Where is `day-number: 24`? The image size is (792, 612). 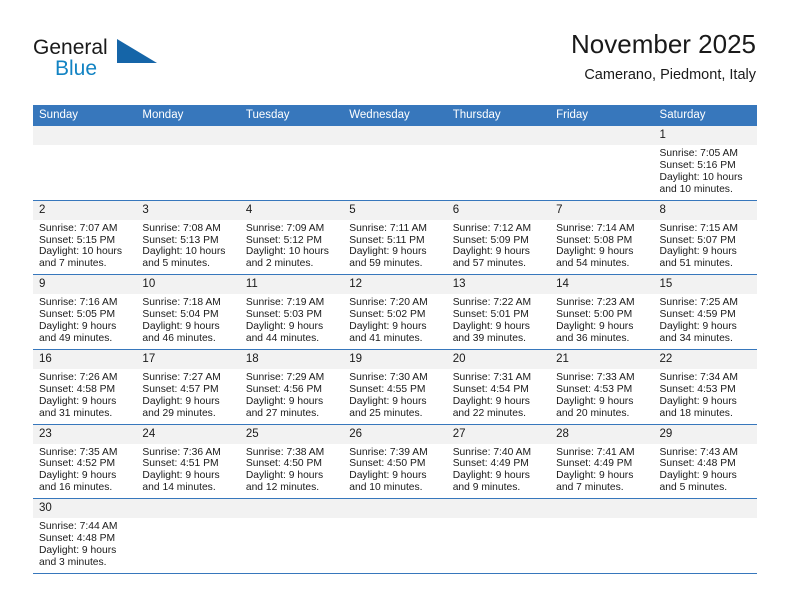
day-number: 24 is located at coordinates (188, 434).